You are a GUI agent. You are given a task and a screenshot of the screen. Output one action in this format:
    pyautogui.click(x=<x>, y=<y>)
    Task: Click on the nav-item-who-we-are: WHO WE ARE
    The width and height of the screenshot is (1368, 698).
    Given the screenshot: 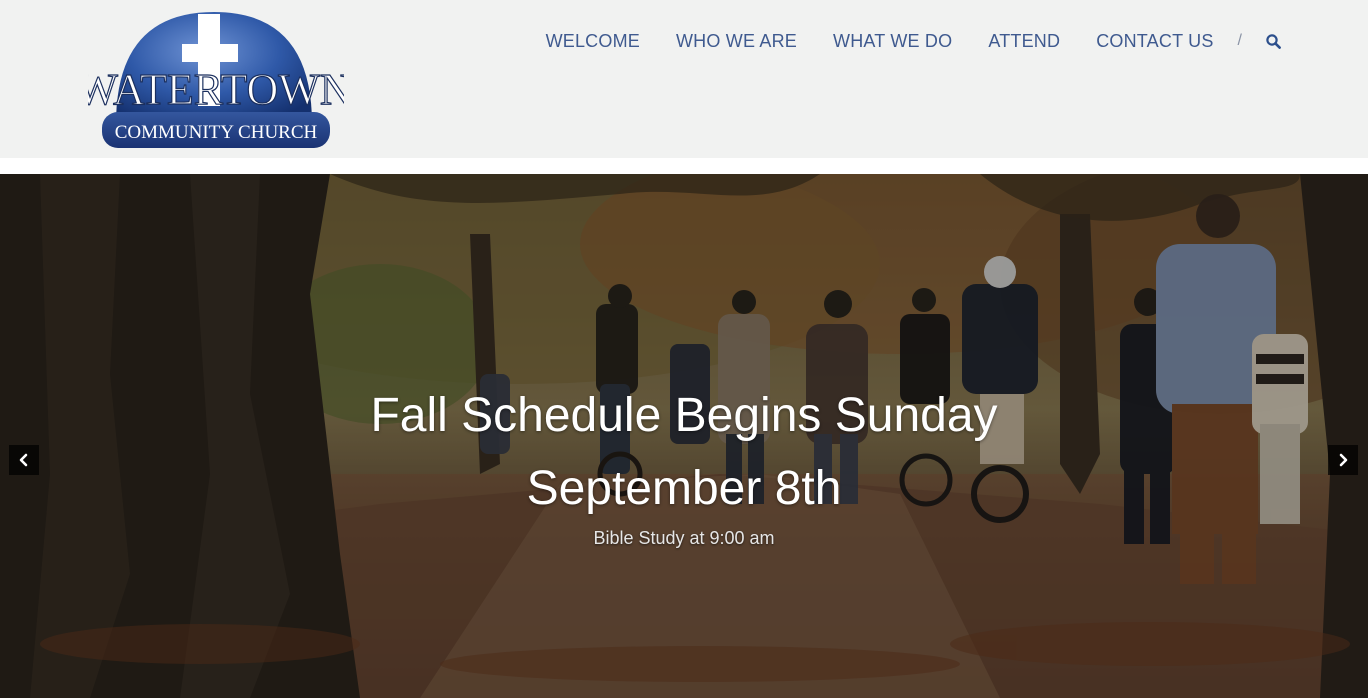 What is the action you would take?
    pyautogui.click(x=736, y=41)
    